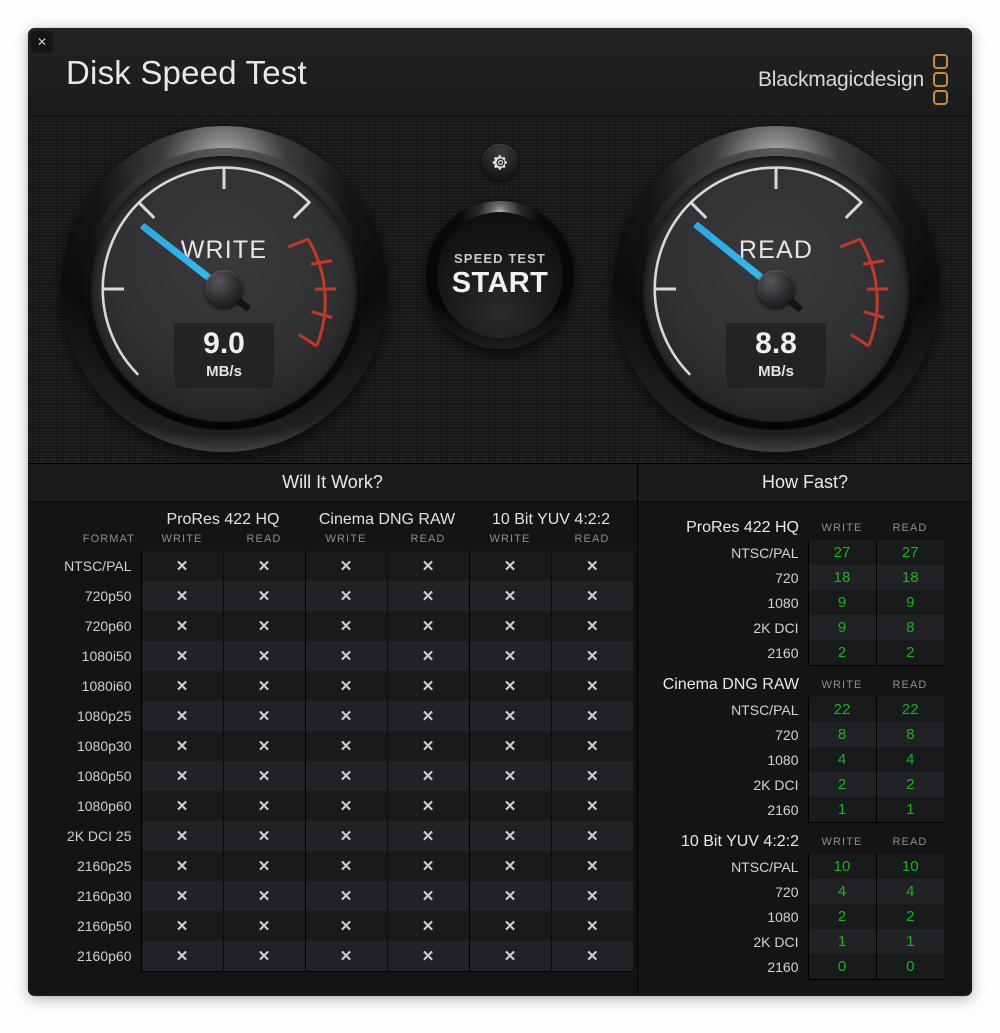 Image resolution: width=1000 pixels, height=1033 pixels. I want to click on start-button-sublabel: SPEED TEST, so click(500, 258).